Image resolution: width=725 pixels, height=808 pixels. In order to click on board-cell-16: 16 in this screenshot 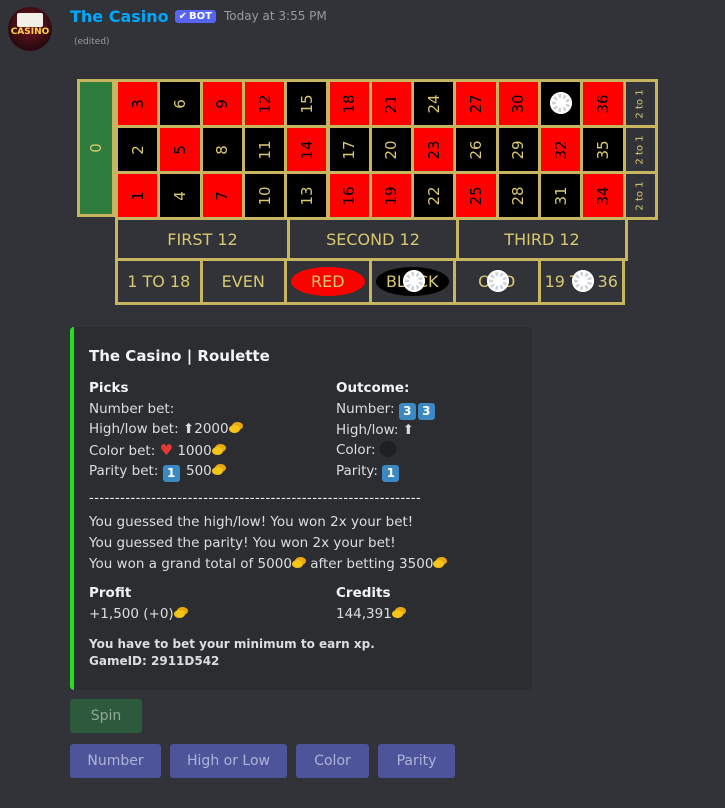, I will do `click(349, 195)`.